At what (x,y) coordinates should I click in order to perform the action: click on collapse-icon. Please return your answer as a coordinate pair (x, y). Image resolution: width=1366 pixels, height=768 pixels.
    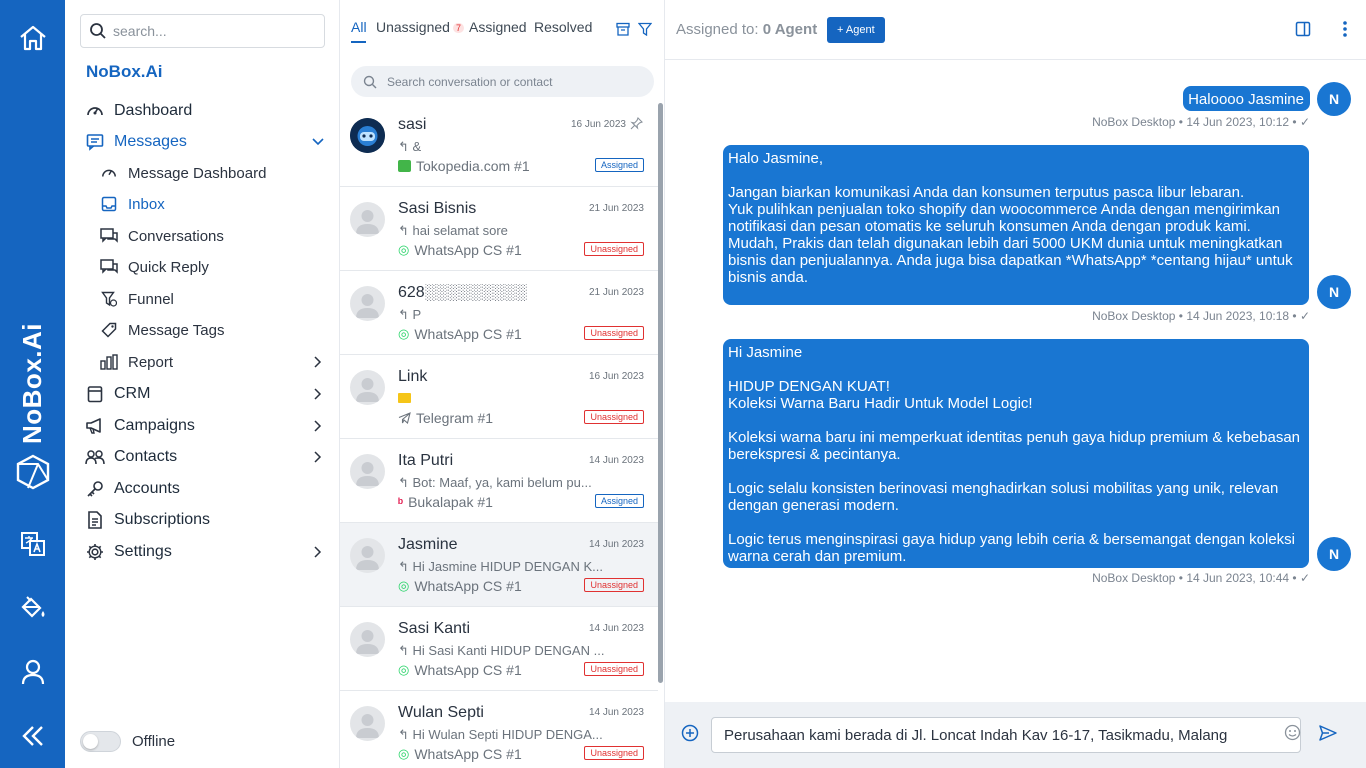
    Looking at the image, I should click on (32, 736).